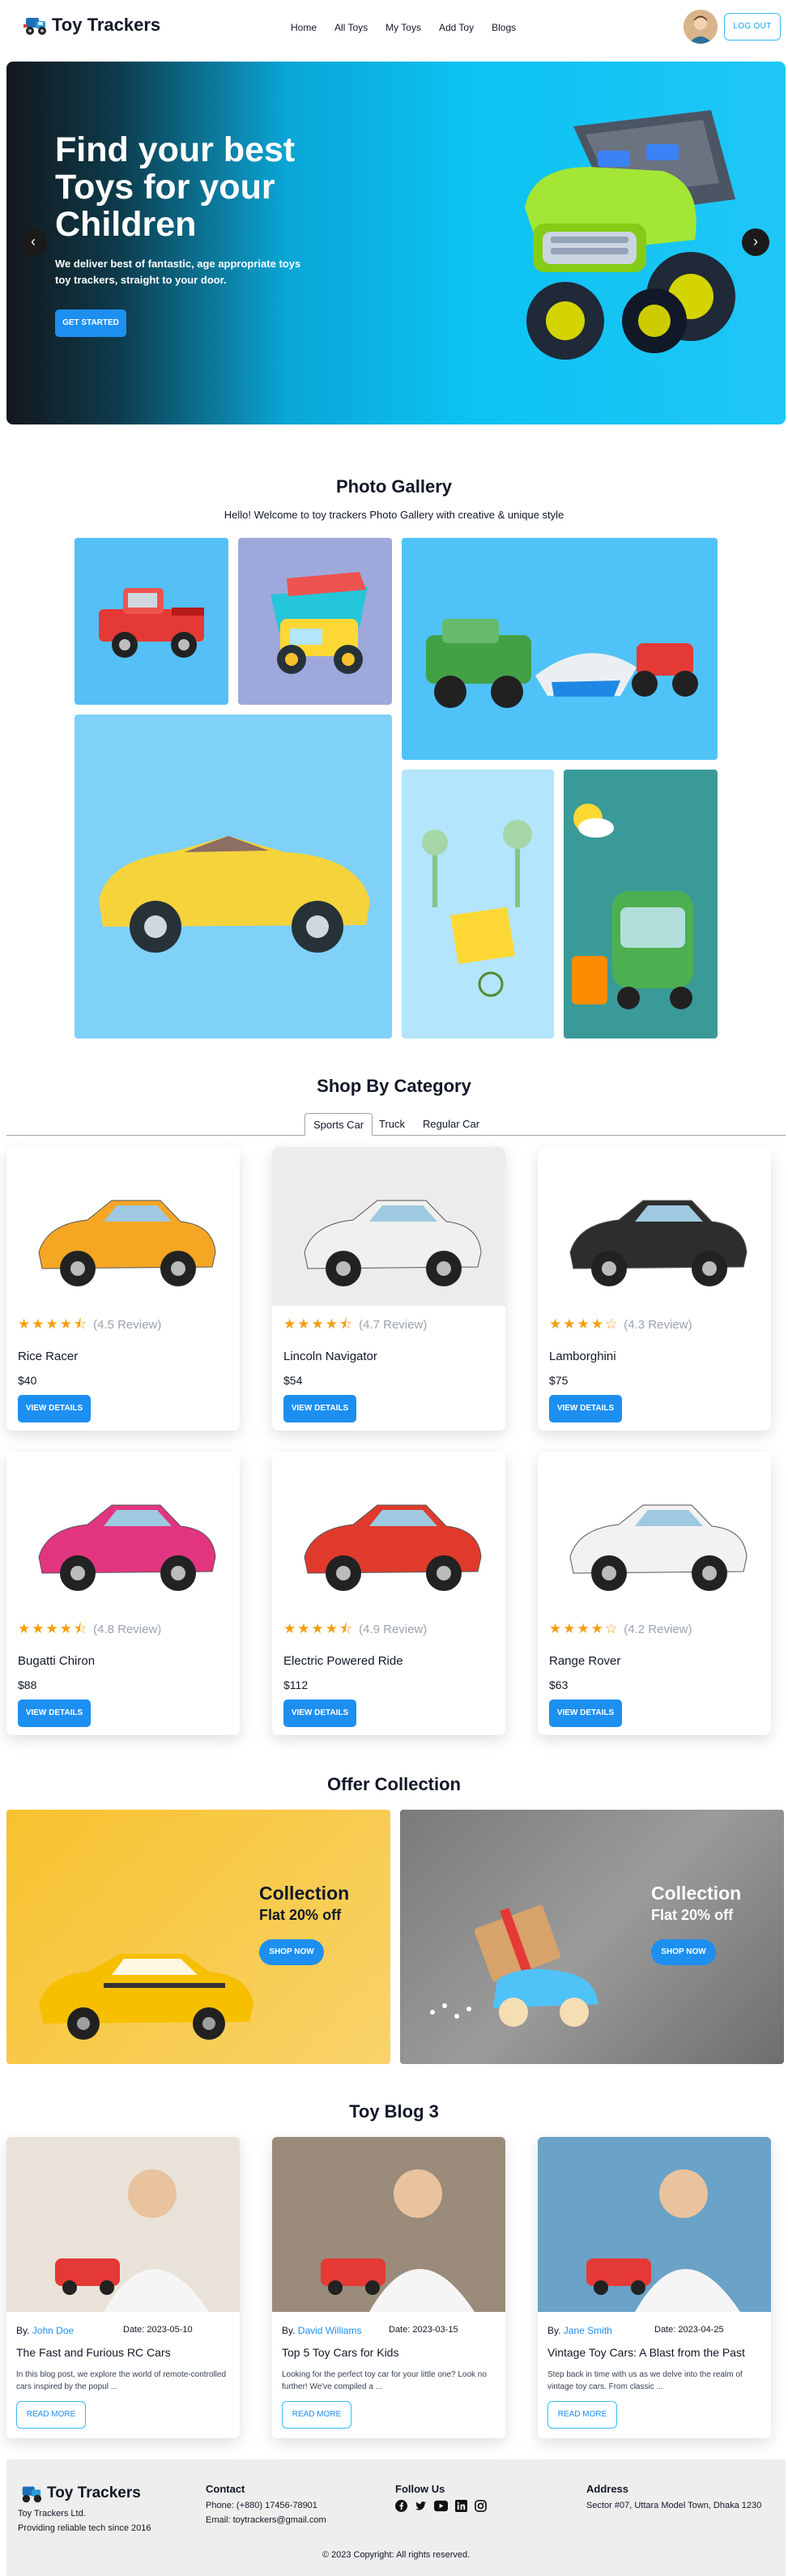  Describe the element at coordinates (48, 1357) in the screenshot. I see `product-name: Rice Racer` at that location.